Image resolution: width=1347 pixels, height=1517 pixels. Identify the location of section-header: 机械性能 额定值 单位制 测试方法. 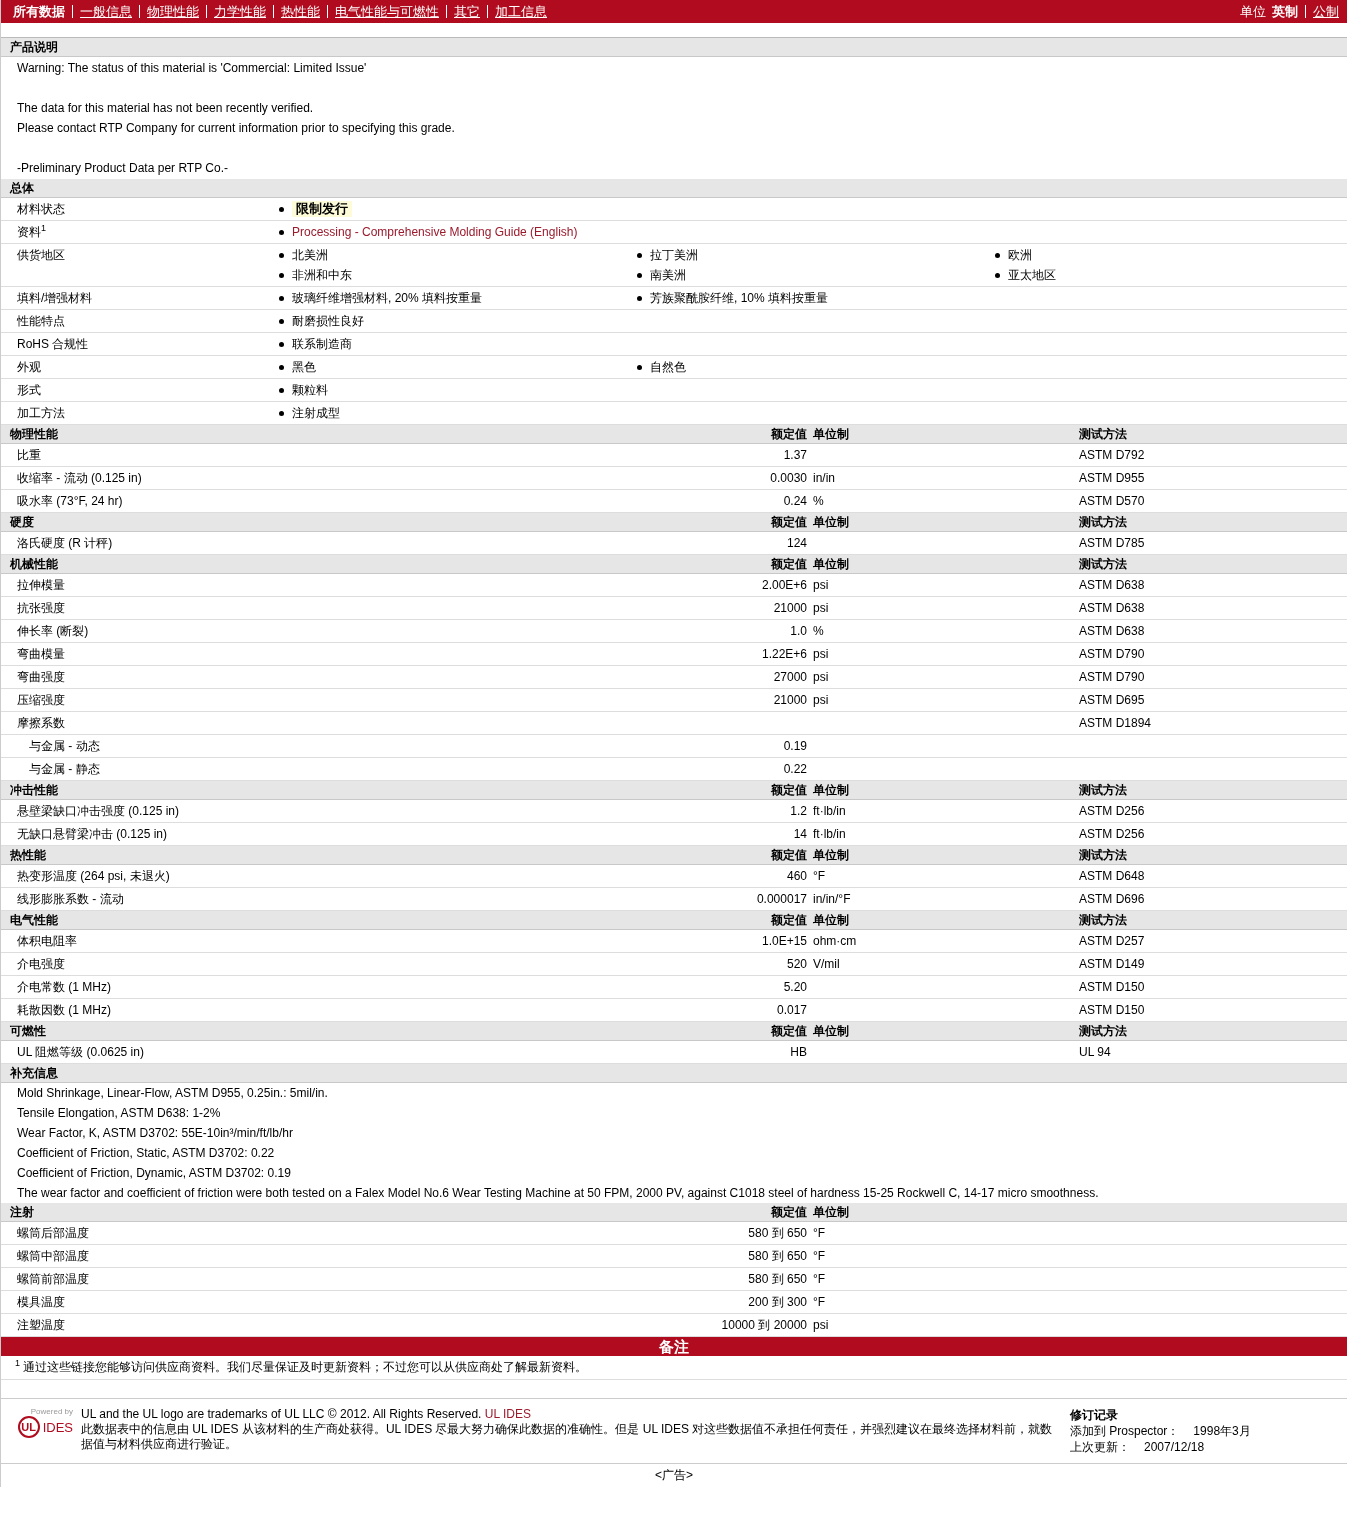
(674, 564).